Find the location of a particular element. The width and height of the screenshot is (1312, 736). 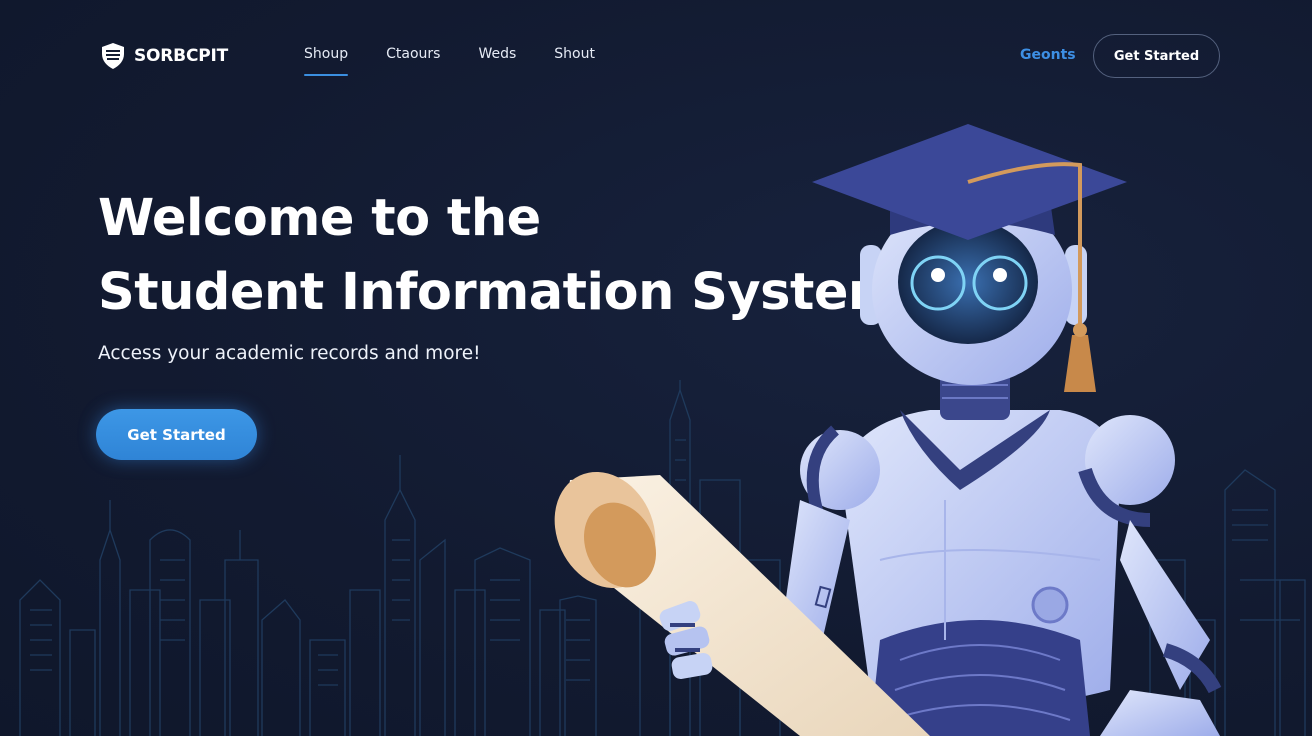

nav-item-ctaours: Ctaours is located at coordinates (413, 61).